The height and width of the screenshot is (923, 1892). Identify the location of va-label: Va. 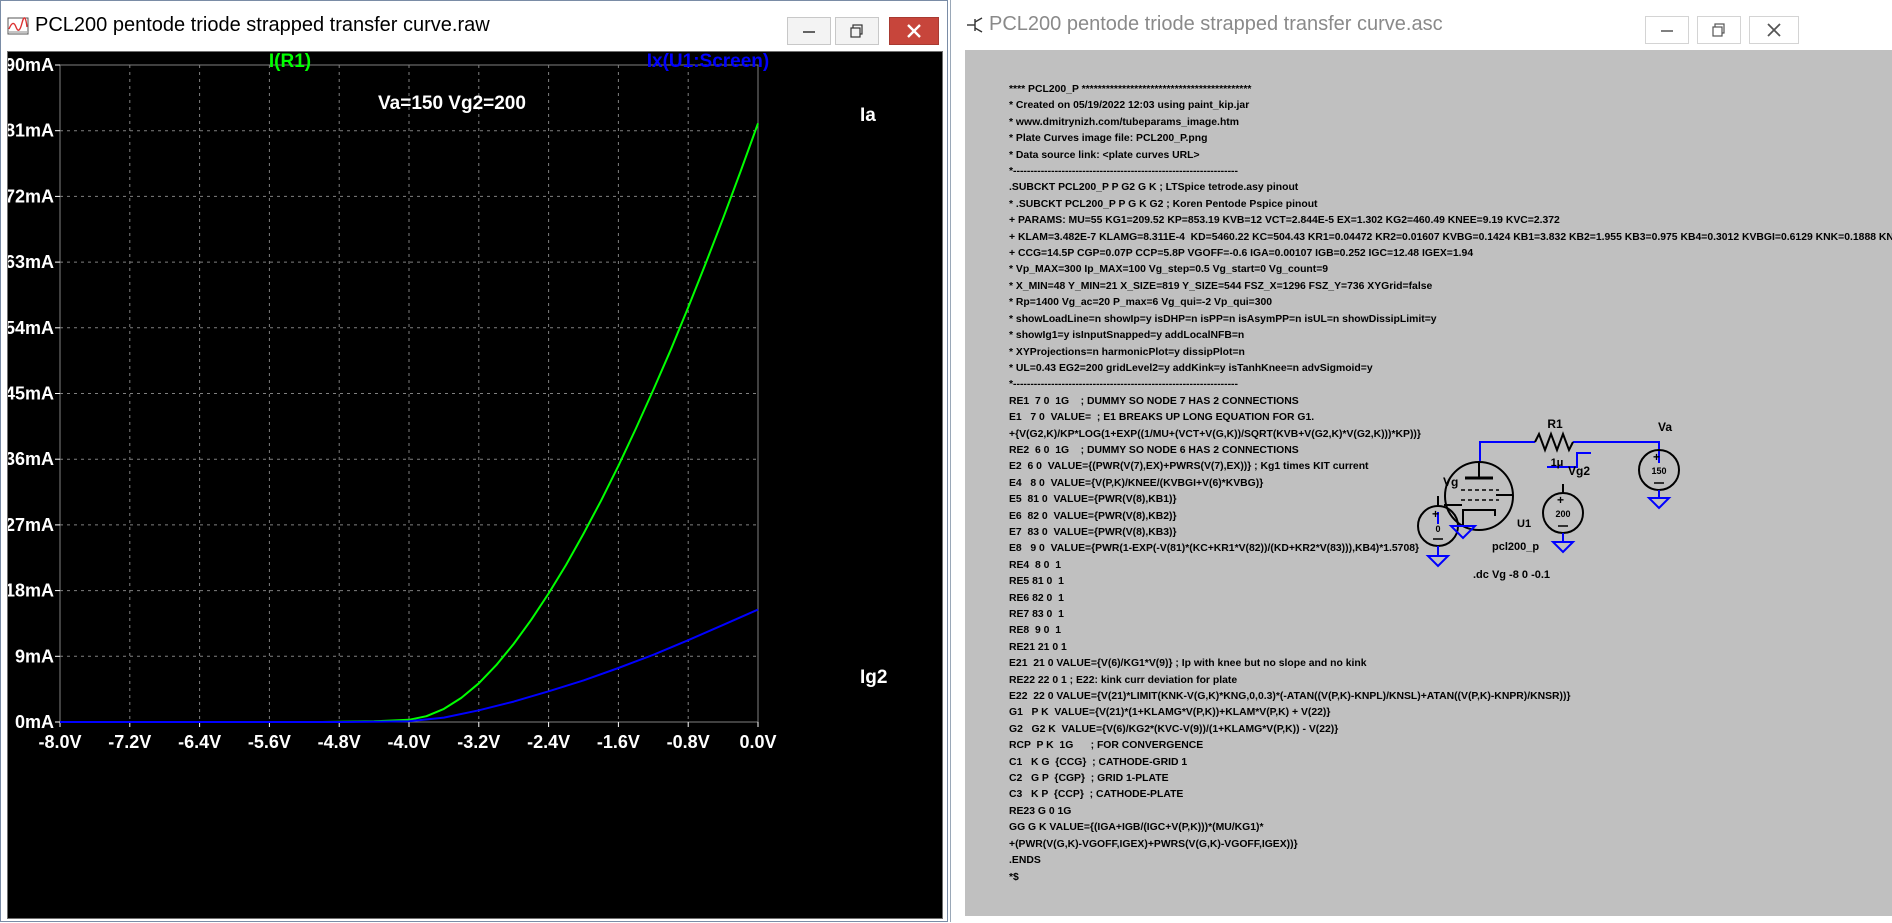
(1665, 427).